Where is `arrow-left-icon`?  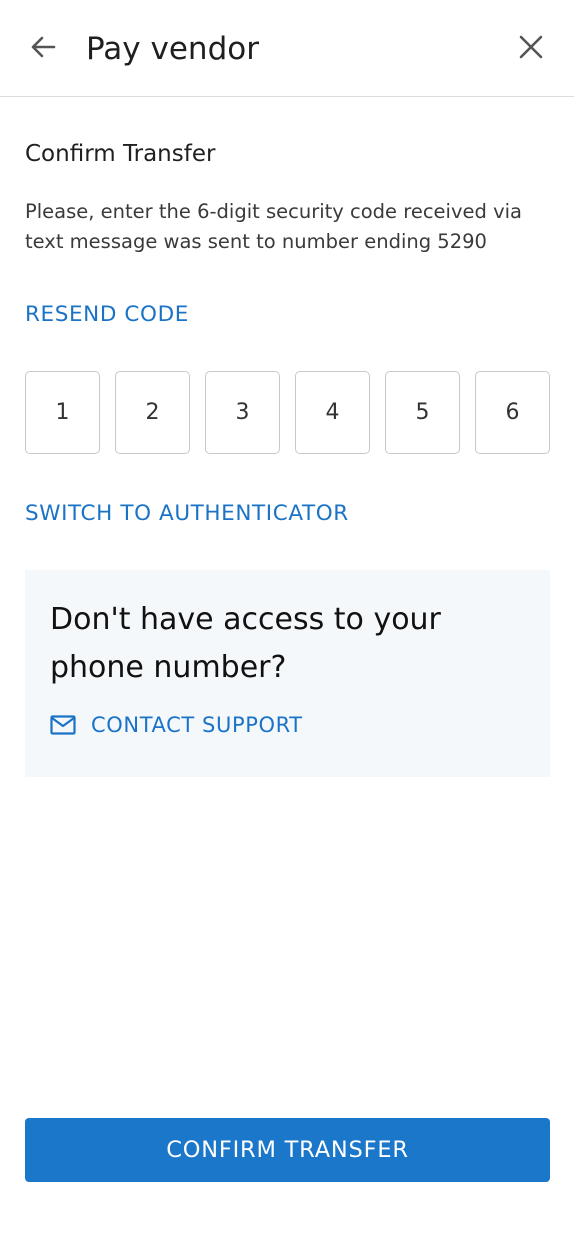 arrow-left-icon is located at coordinates (43, 49).